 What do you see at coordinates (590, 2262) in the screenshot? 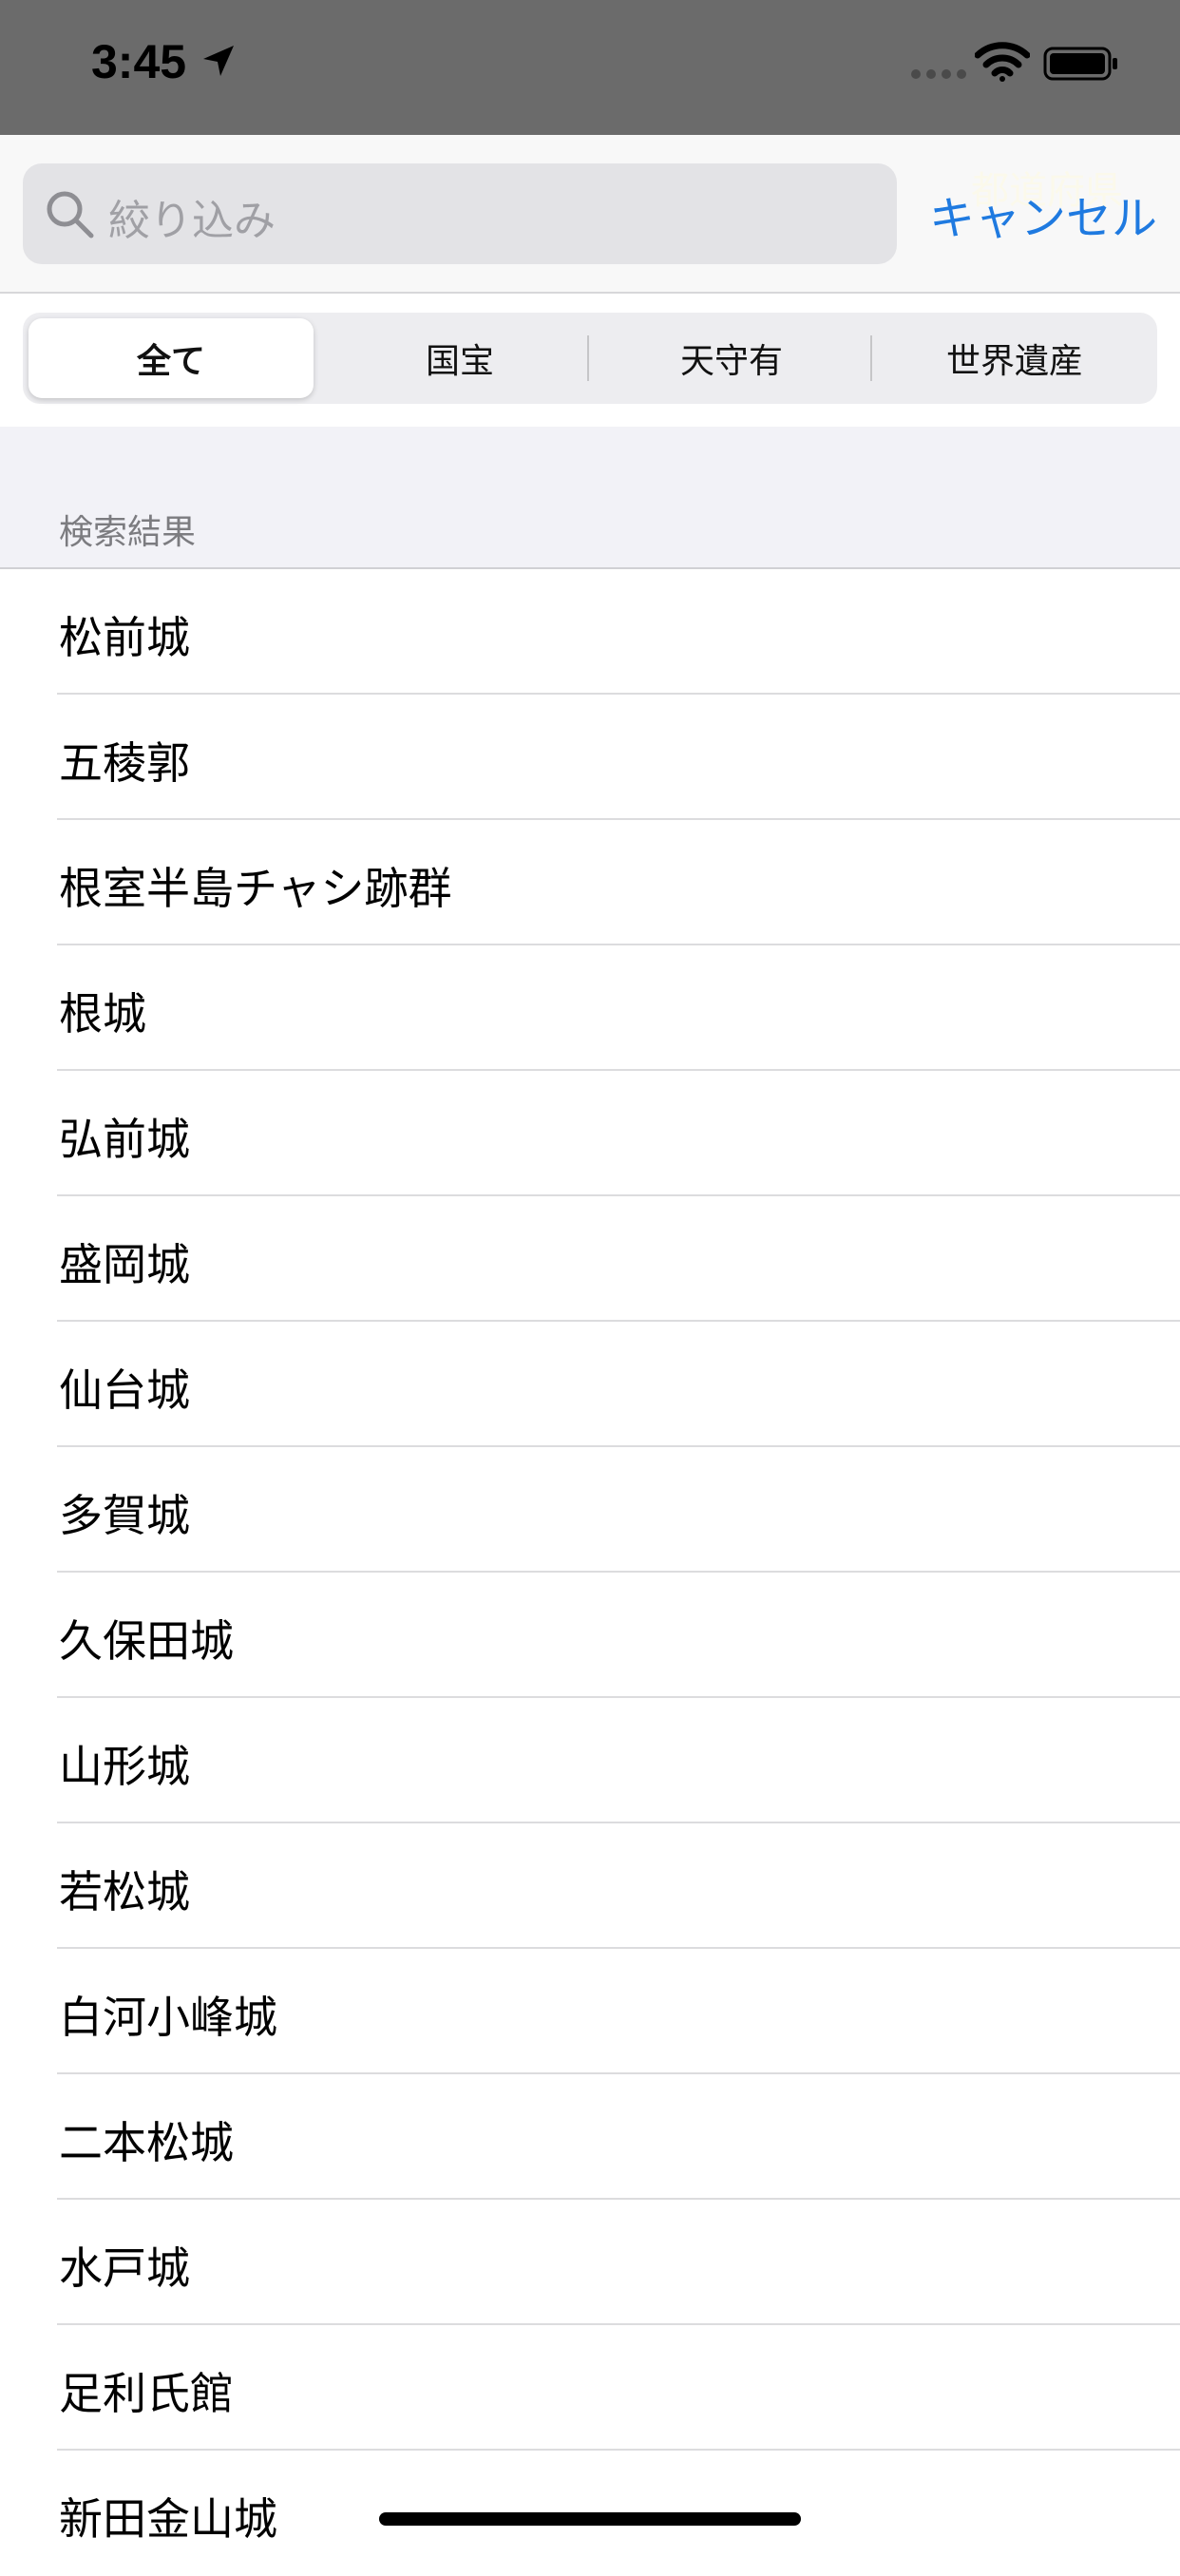
I see `list-item: 水戸城` at bounding box center [590, 2262].